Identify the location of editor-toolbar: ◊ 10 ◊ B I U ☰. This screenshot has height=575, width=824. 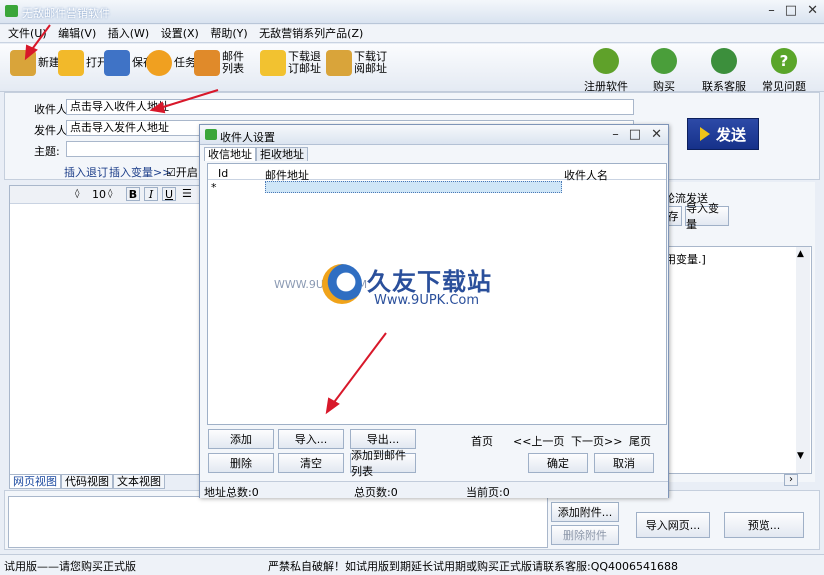
(109, 195).